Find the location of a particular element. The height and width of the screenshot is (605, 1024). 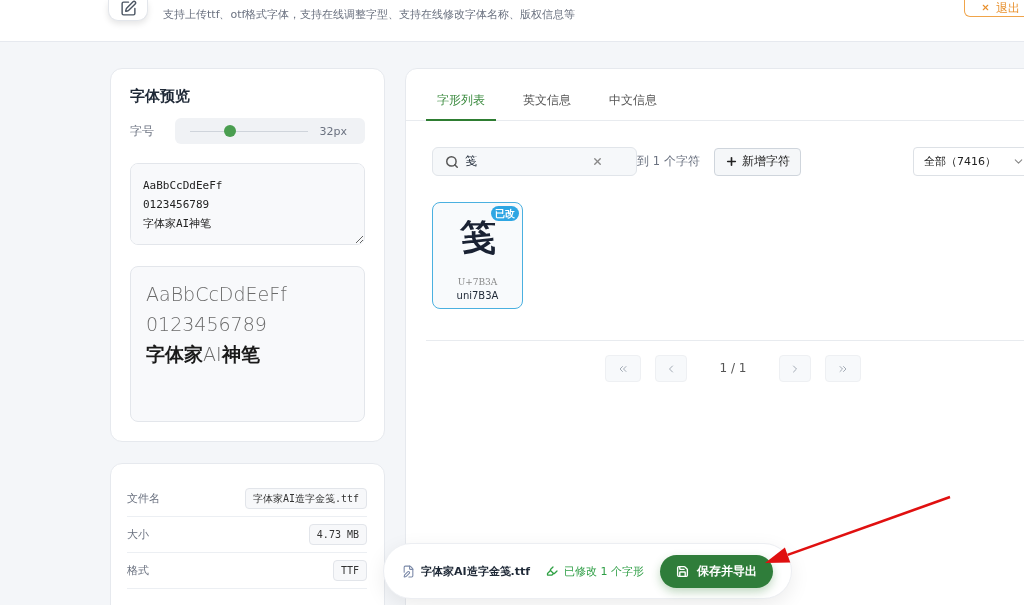

info-label: 大小 is located at coordinates (138, 534).